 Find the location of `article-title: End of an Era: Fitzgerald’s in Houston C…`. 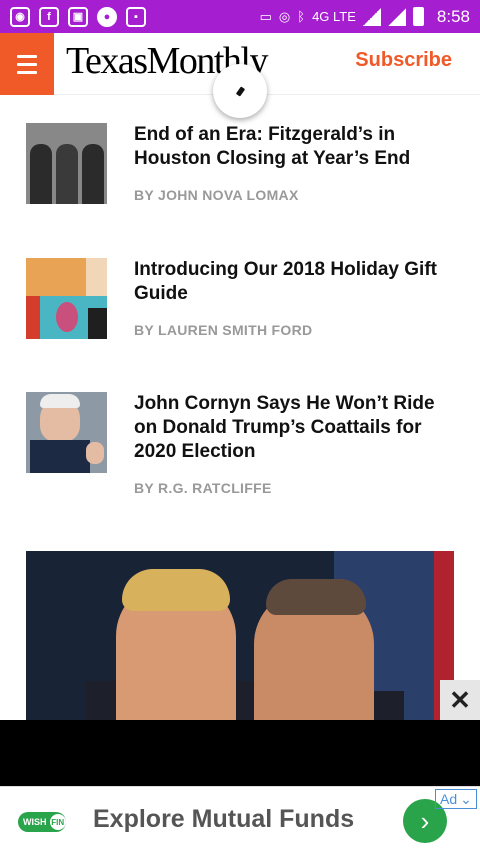

article-title: End of an Era: Fitzgerald’s in Houston C… is located at coordinates (295, 147).